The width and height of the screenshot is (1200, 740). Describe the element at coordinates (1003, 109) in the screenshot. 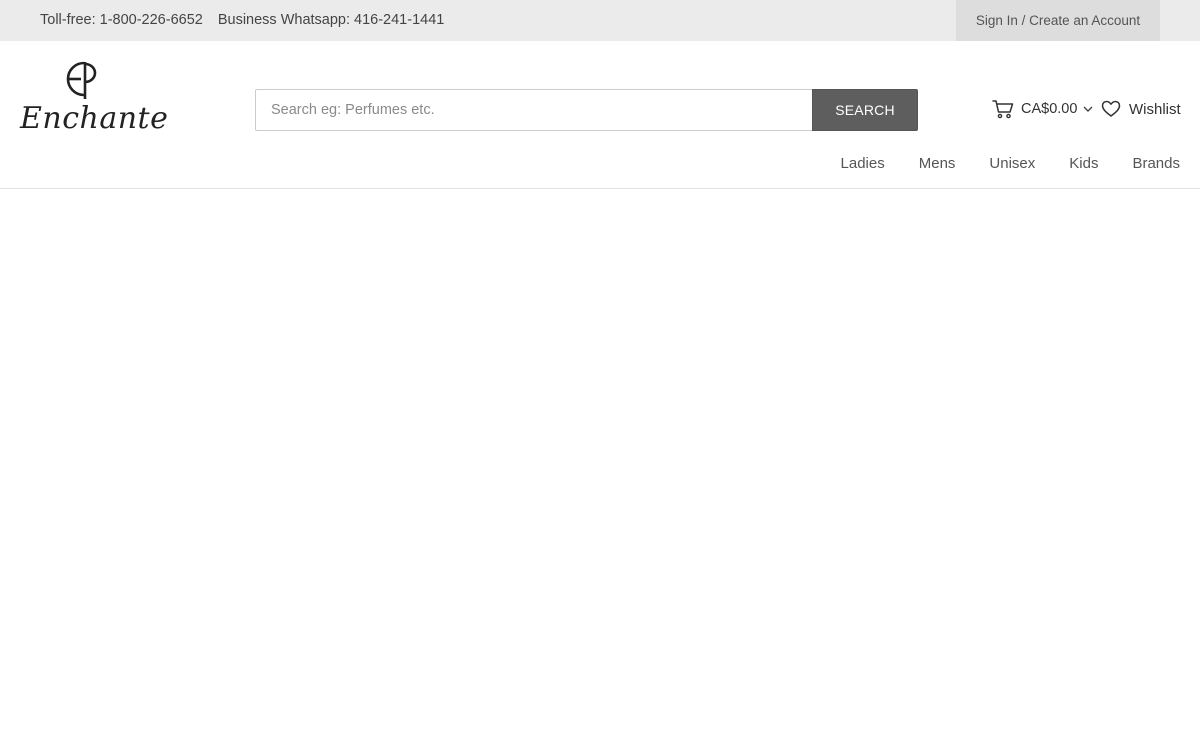

I see `cart-icon` at that location.